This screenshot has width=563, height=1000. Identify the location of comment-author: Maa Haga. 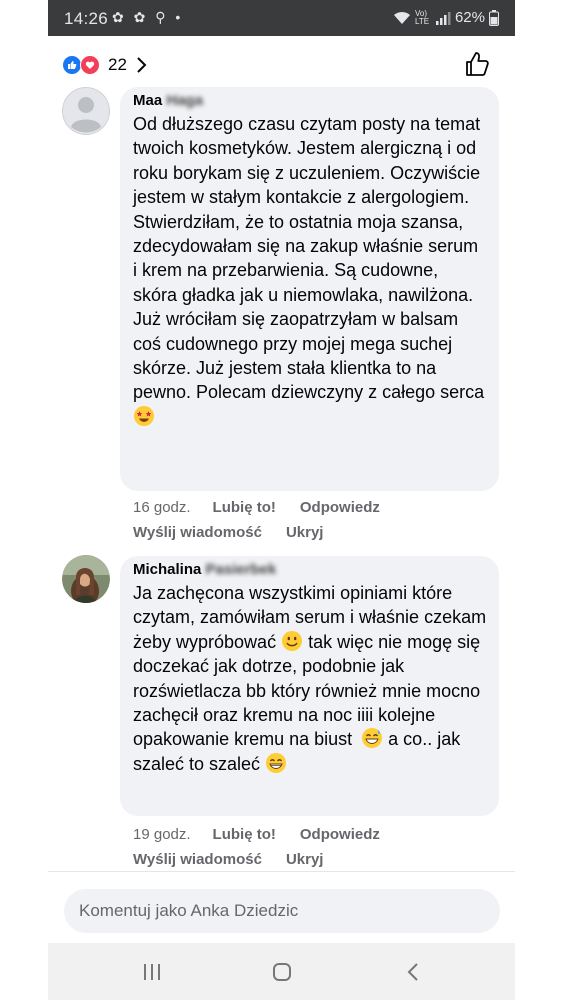
(310, 101).